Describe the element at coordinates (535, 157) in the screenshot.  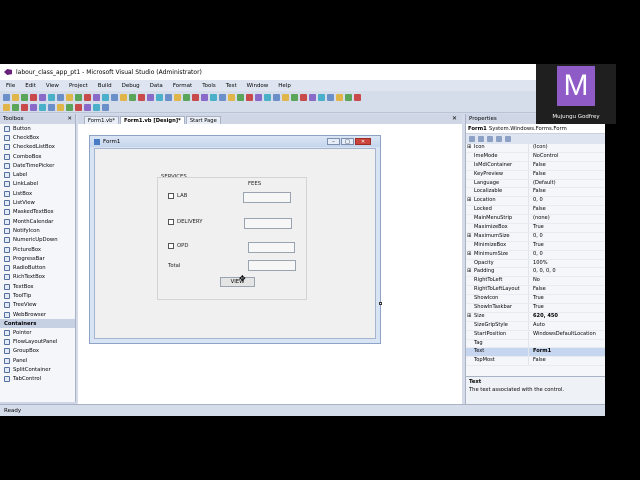
I see `property-row-imemode: ImeMode NoControl` at that location.